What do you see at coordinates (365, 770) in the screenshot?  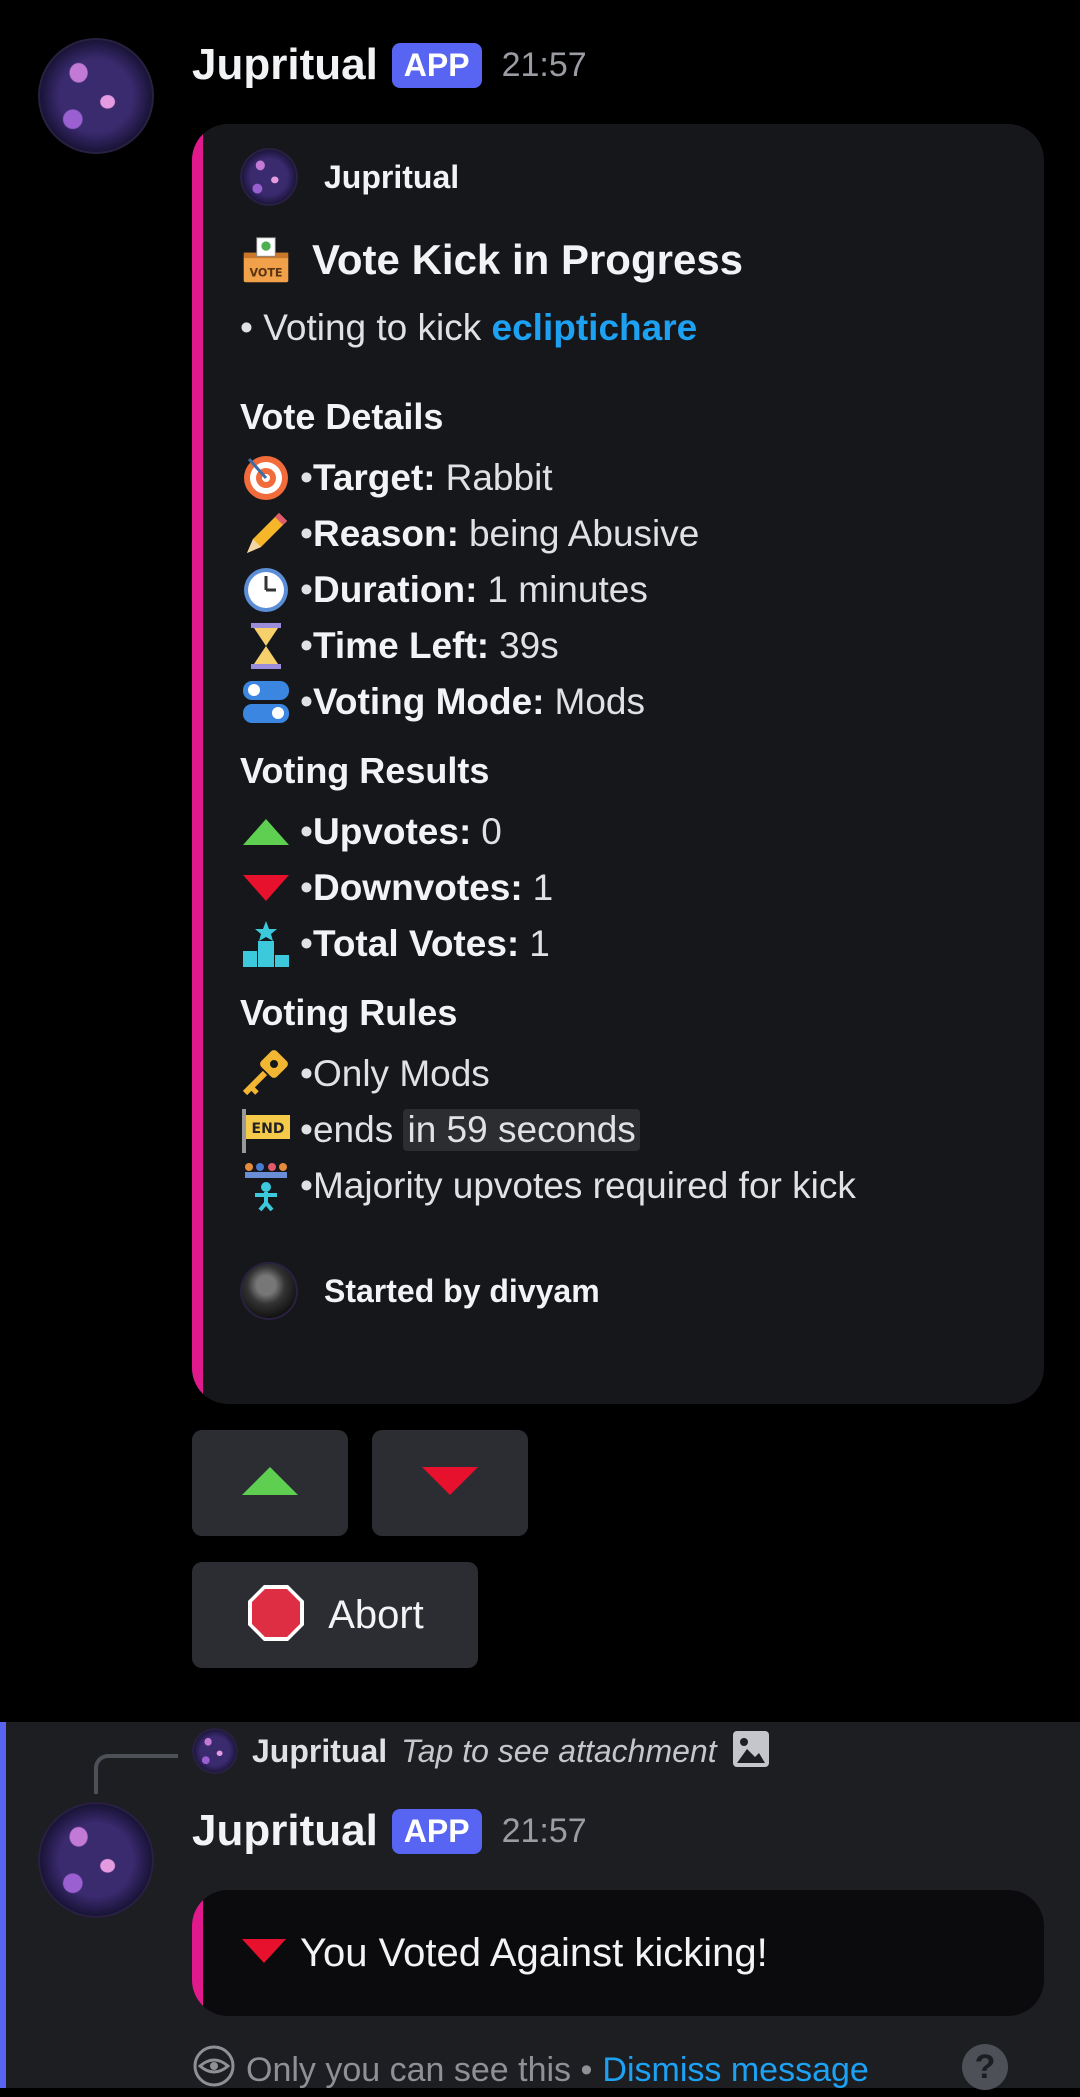 I see `voting-results-heading: Voting Results` at bounding box center [365, 770].